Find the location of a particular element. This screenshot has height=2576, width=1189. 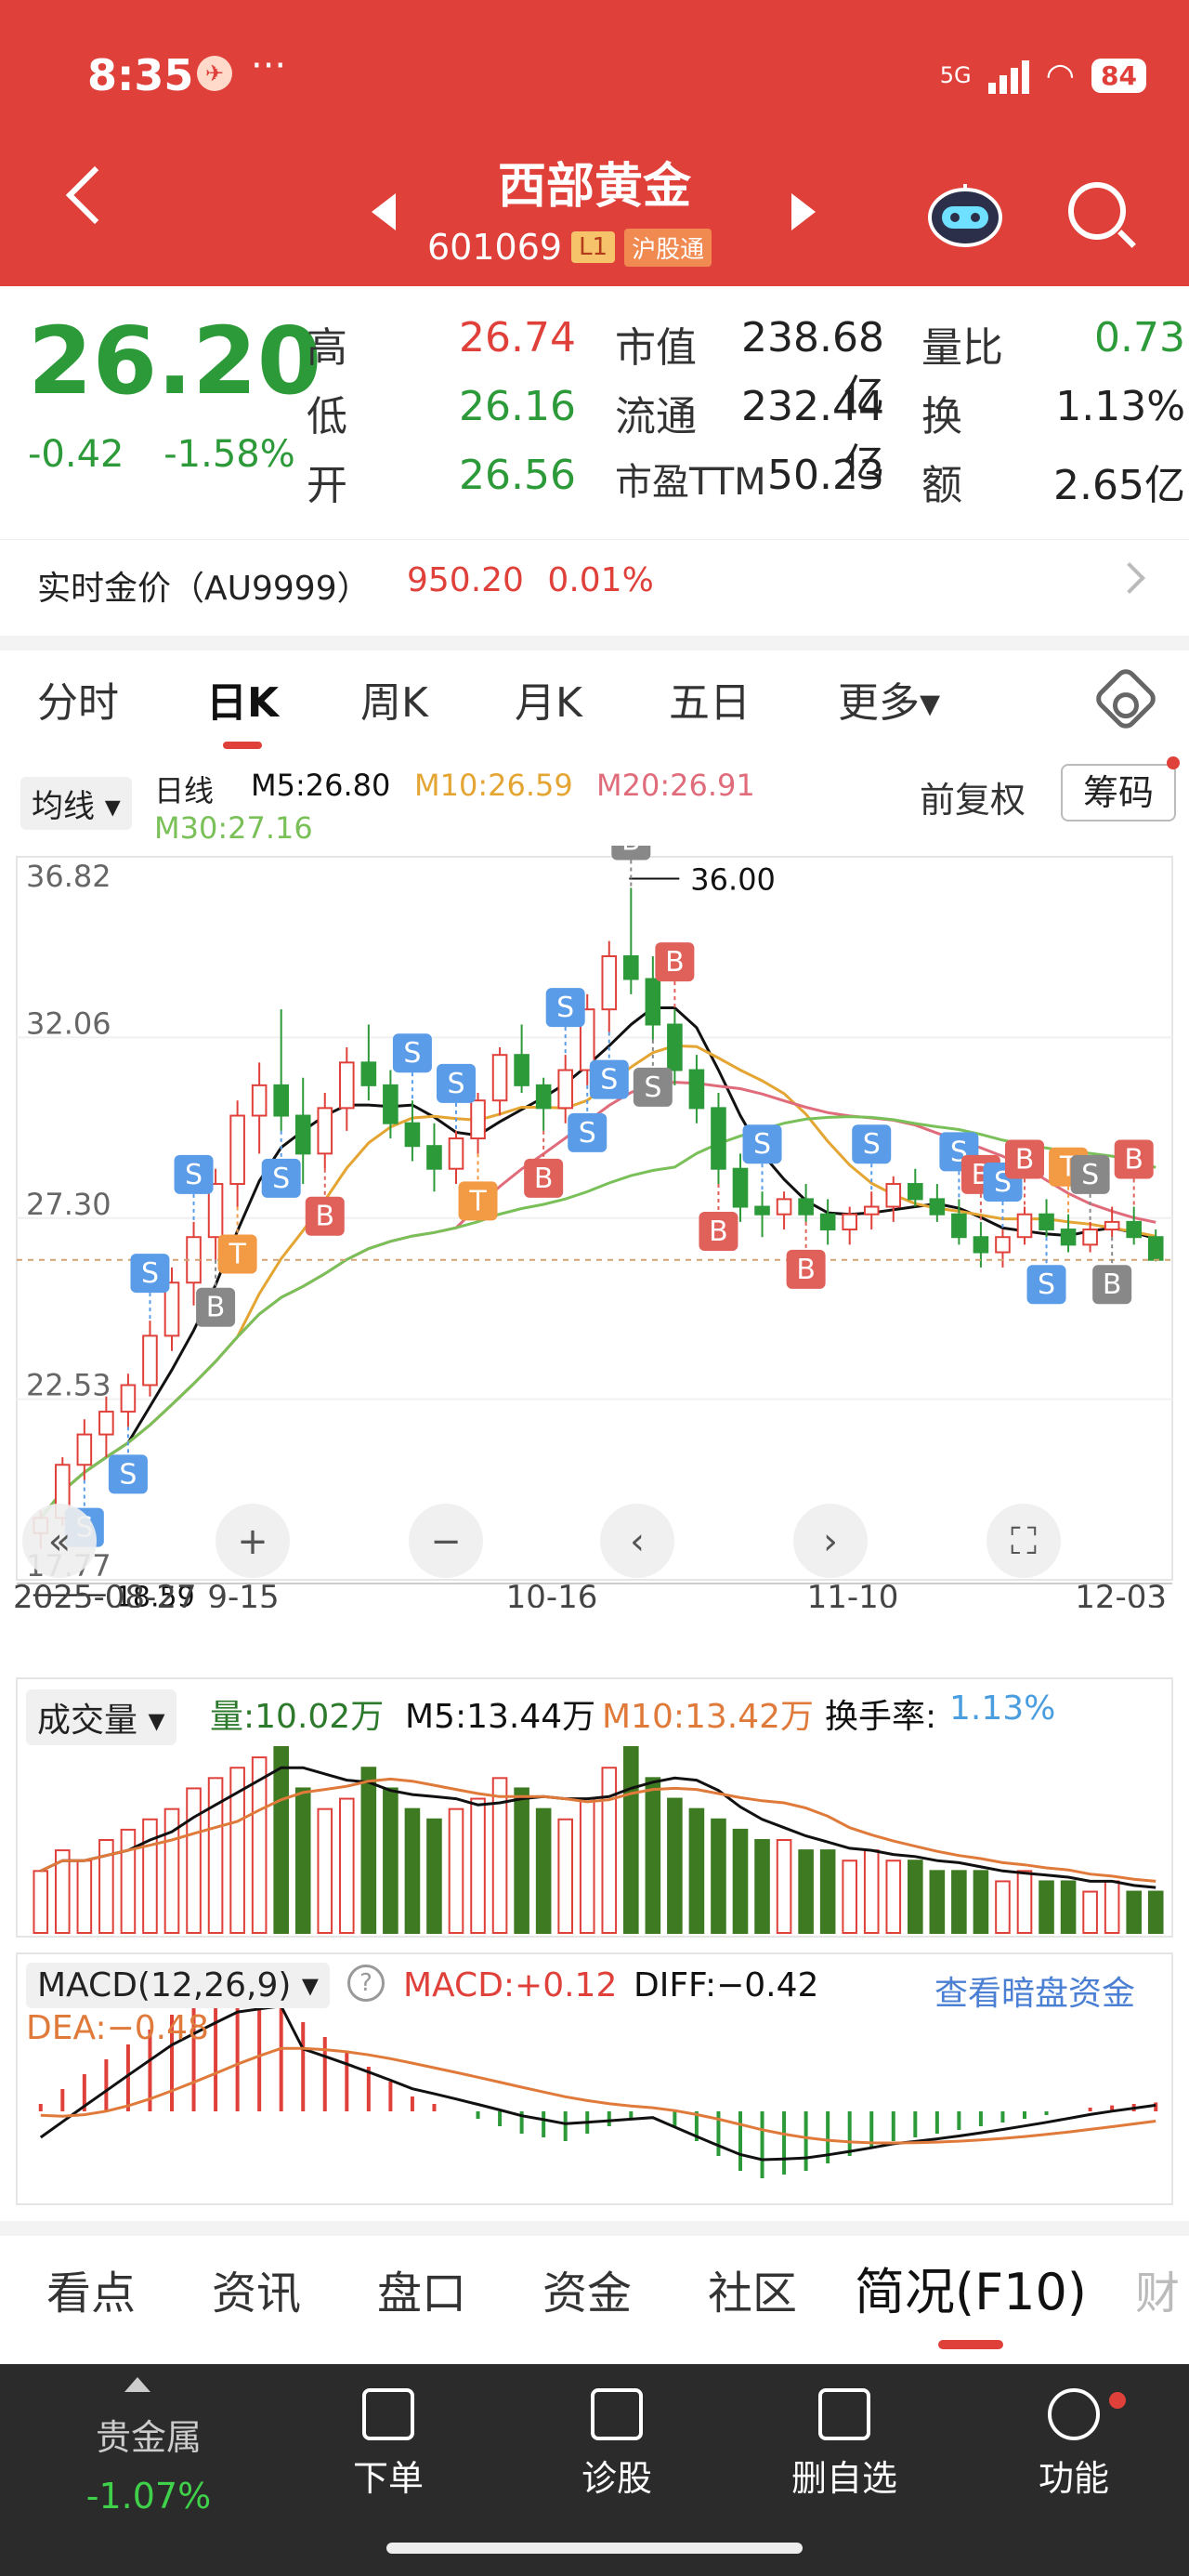

robot-assistant-icon is located at coordinates (965, 214).